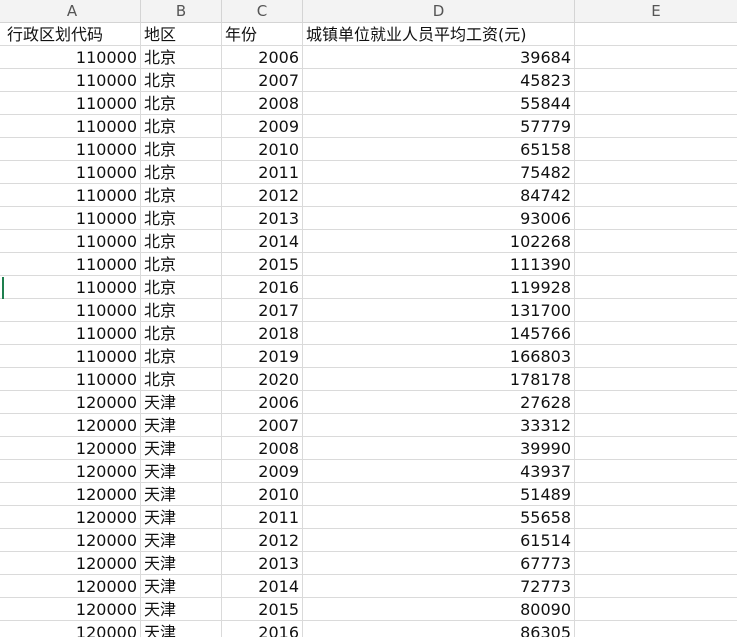  I want to click on column-header-a: A, so click(72, 11).